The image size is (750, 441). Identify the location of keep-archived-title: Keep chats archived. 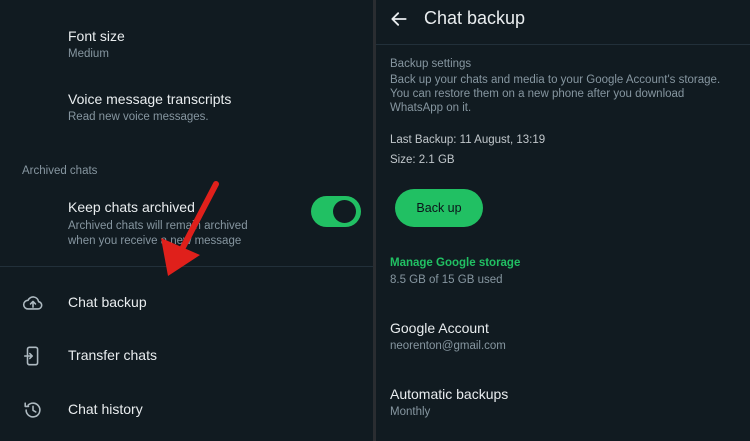
(131, 207).